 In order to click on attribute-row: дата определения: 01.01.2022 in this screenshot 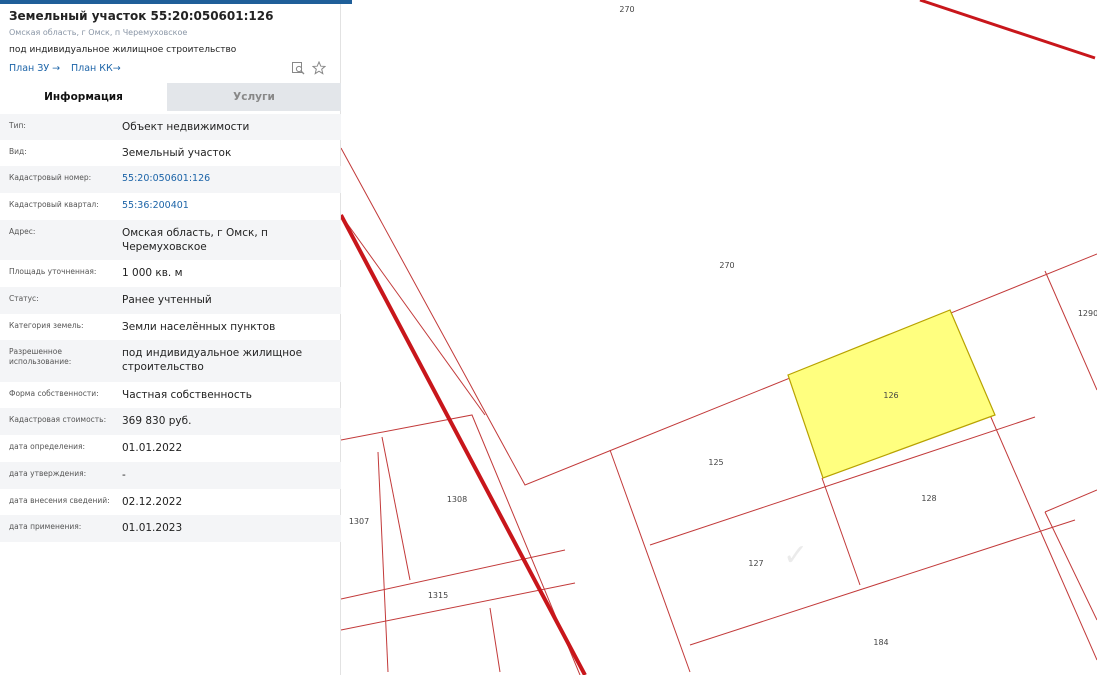, I will do `click(170, 448)`.